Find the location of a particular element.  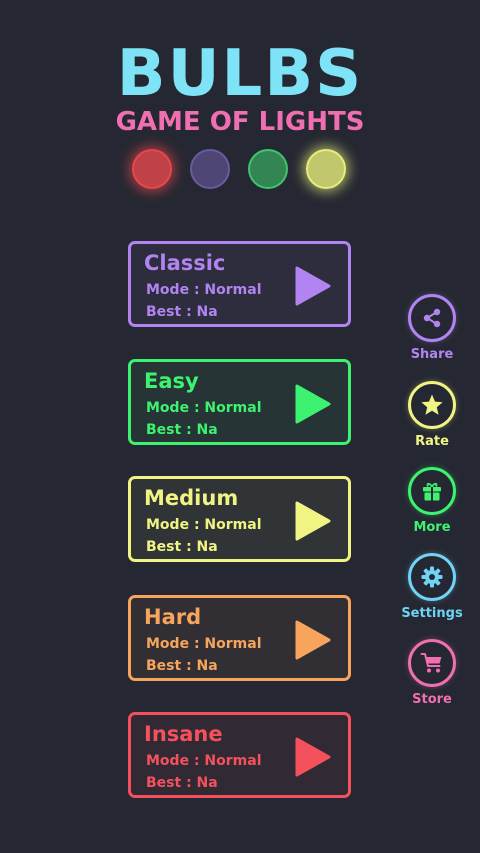

mode-card-classic: Classic Mode : Normal Best : Na is located at coordinates (239, 284).